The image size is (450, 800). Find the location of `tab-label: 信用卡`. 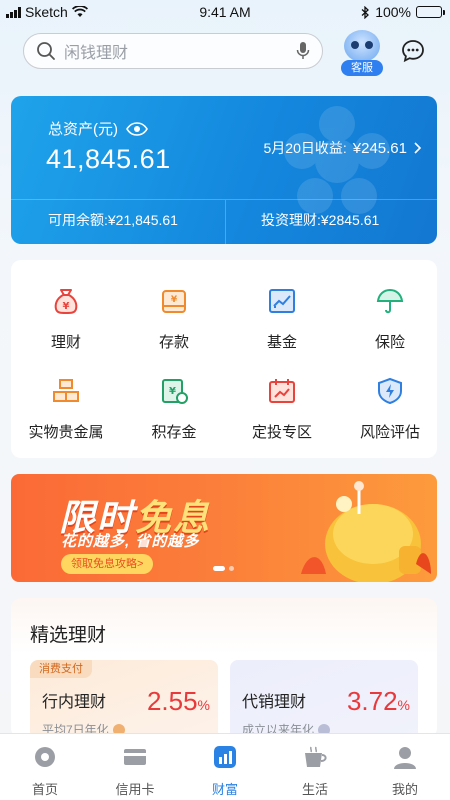

tab-label: 信用卡 is located at coordinates (135, 789).